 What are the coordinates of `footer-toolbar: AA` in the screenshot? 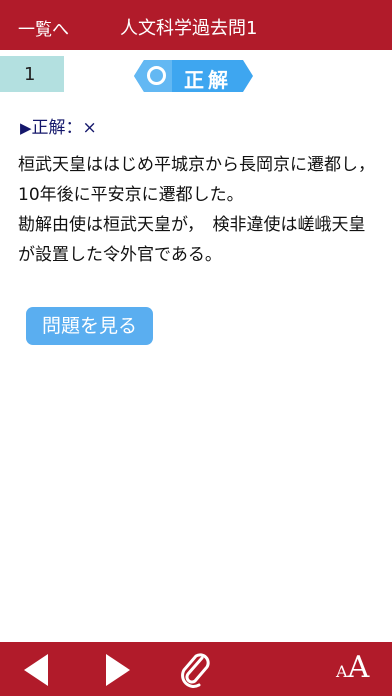 It's located at (196, 669).